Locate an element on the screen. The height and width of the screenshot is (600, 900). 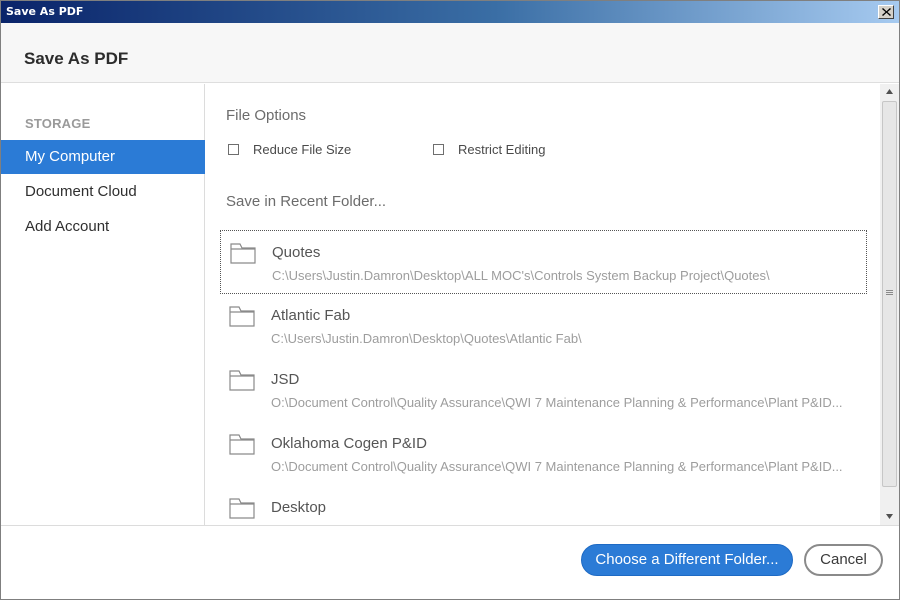
close-icon is located at coordinates (886, 12).